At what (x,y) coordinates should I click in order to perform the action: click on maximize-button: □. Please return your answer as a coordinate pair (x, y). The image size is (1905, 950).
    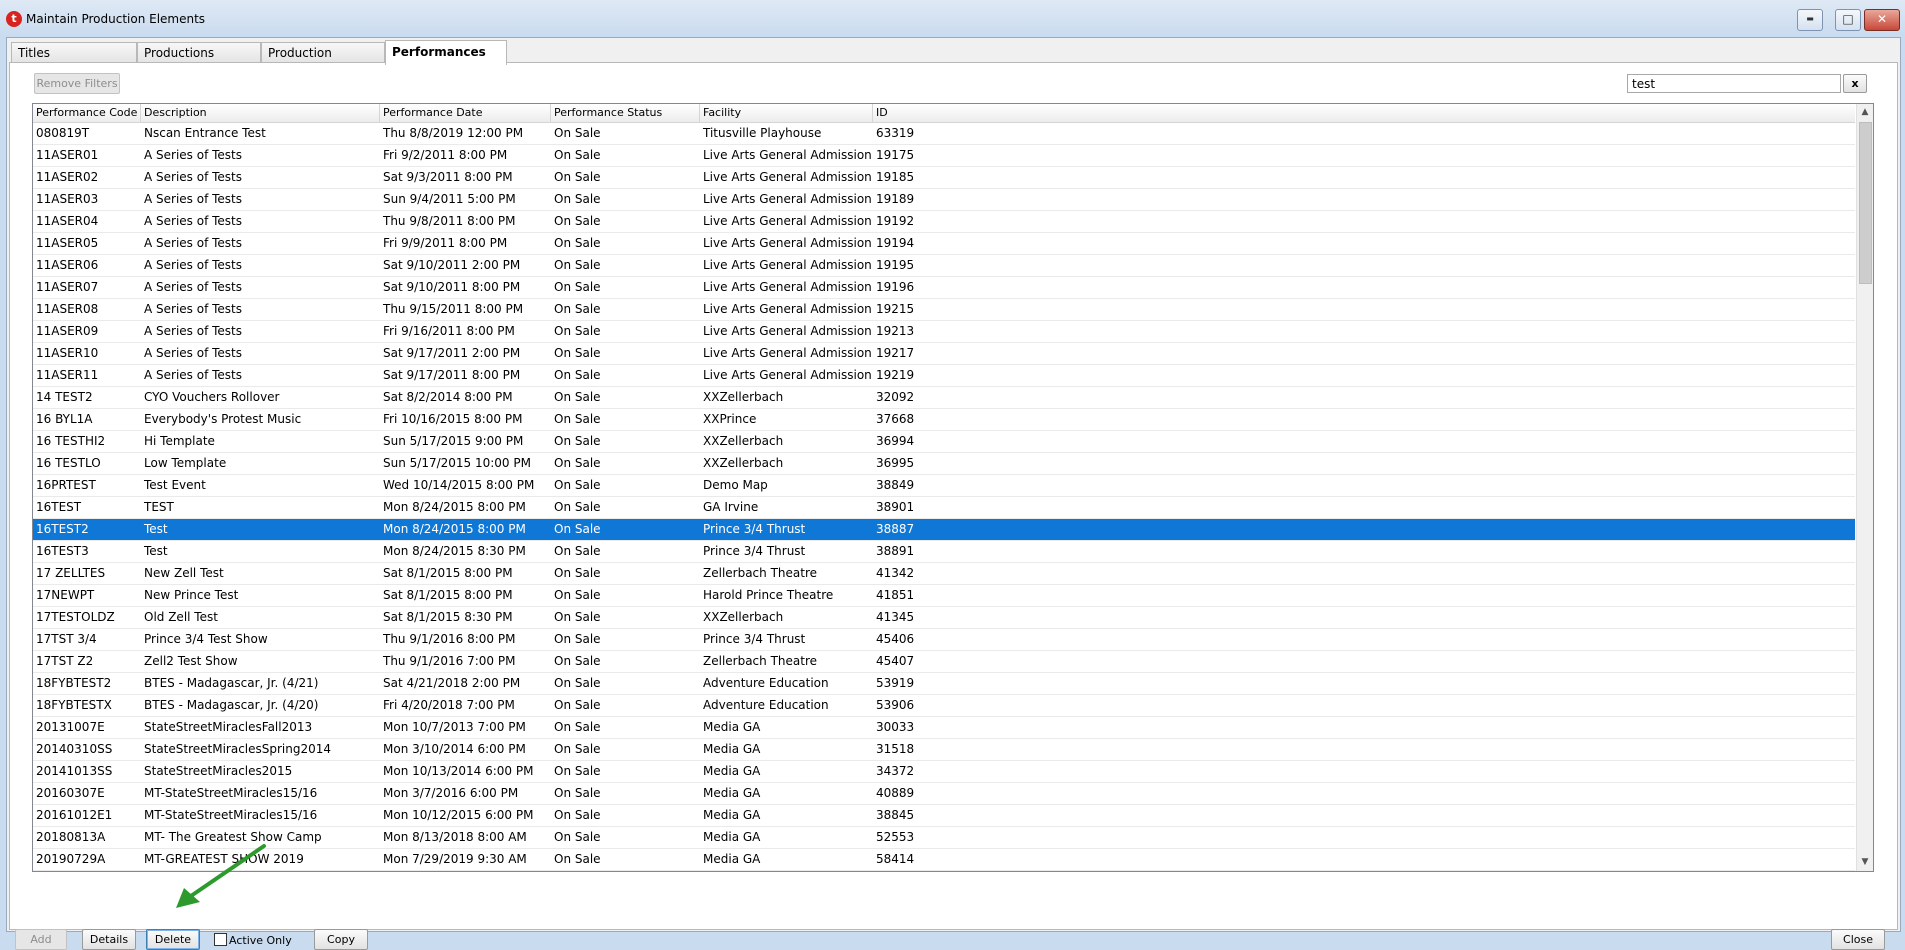
    Looking at the image, I should click on (1848, 20).